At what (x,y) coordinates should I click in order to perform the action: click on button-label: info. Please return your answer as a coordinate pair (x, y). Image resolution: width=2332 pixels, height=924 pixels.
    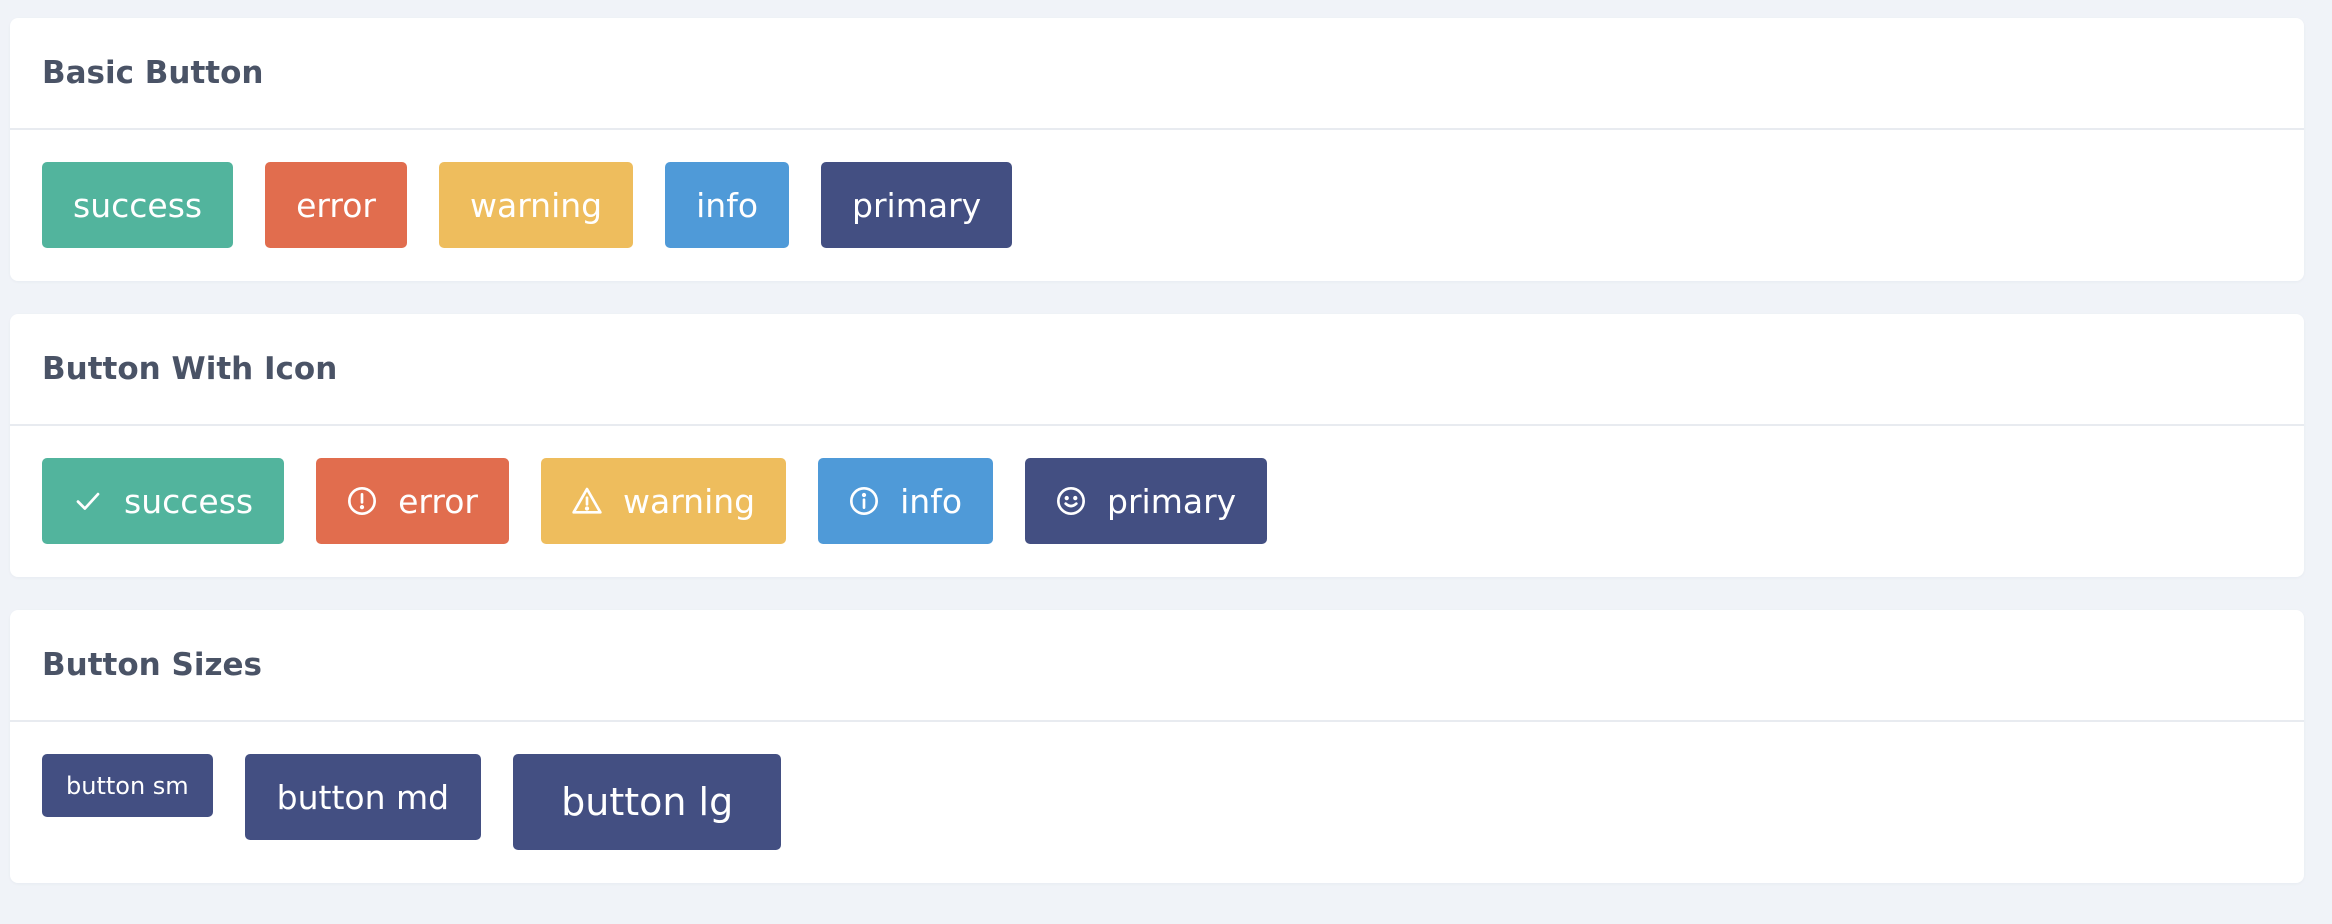
    Looking at the image, I should click on (931, 501).